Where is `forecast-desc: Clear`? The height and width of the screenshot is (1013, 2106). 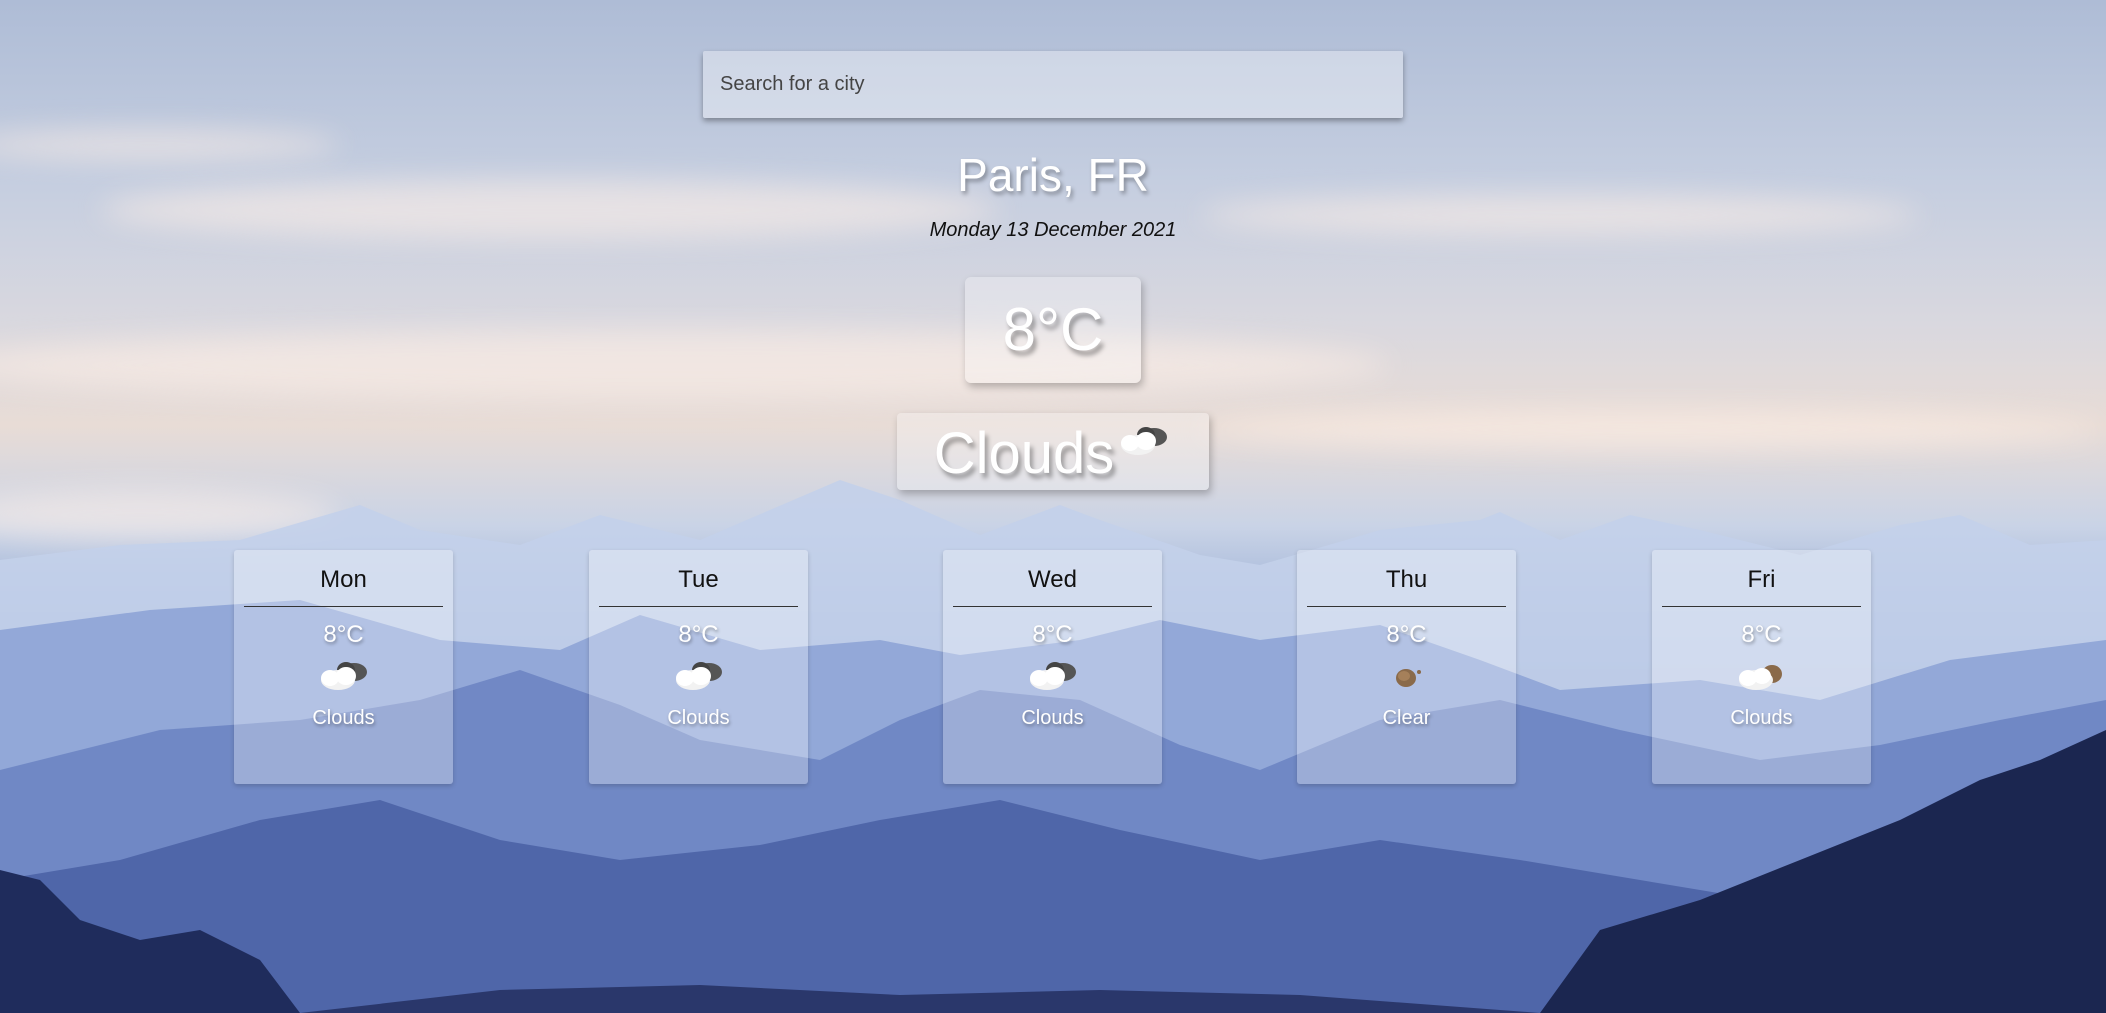
forecast-desc: Clear is located at coordinates (1406, 718).